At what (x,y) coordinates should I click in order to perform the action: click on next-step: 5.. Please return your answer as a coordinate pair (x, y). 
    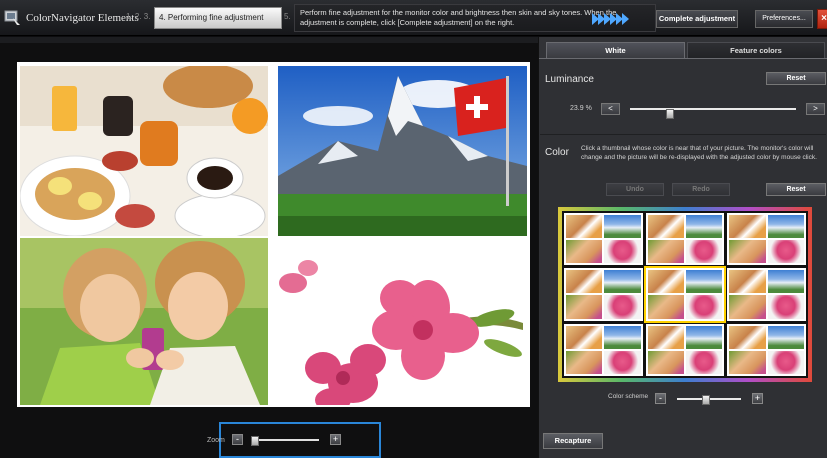
    Looking at the image, I should click on (287, 16).